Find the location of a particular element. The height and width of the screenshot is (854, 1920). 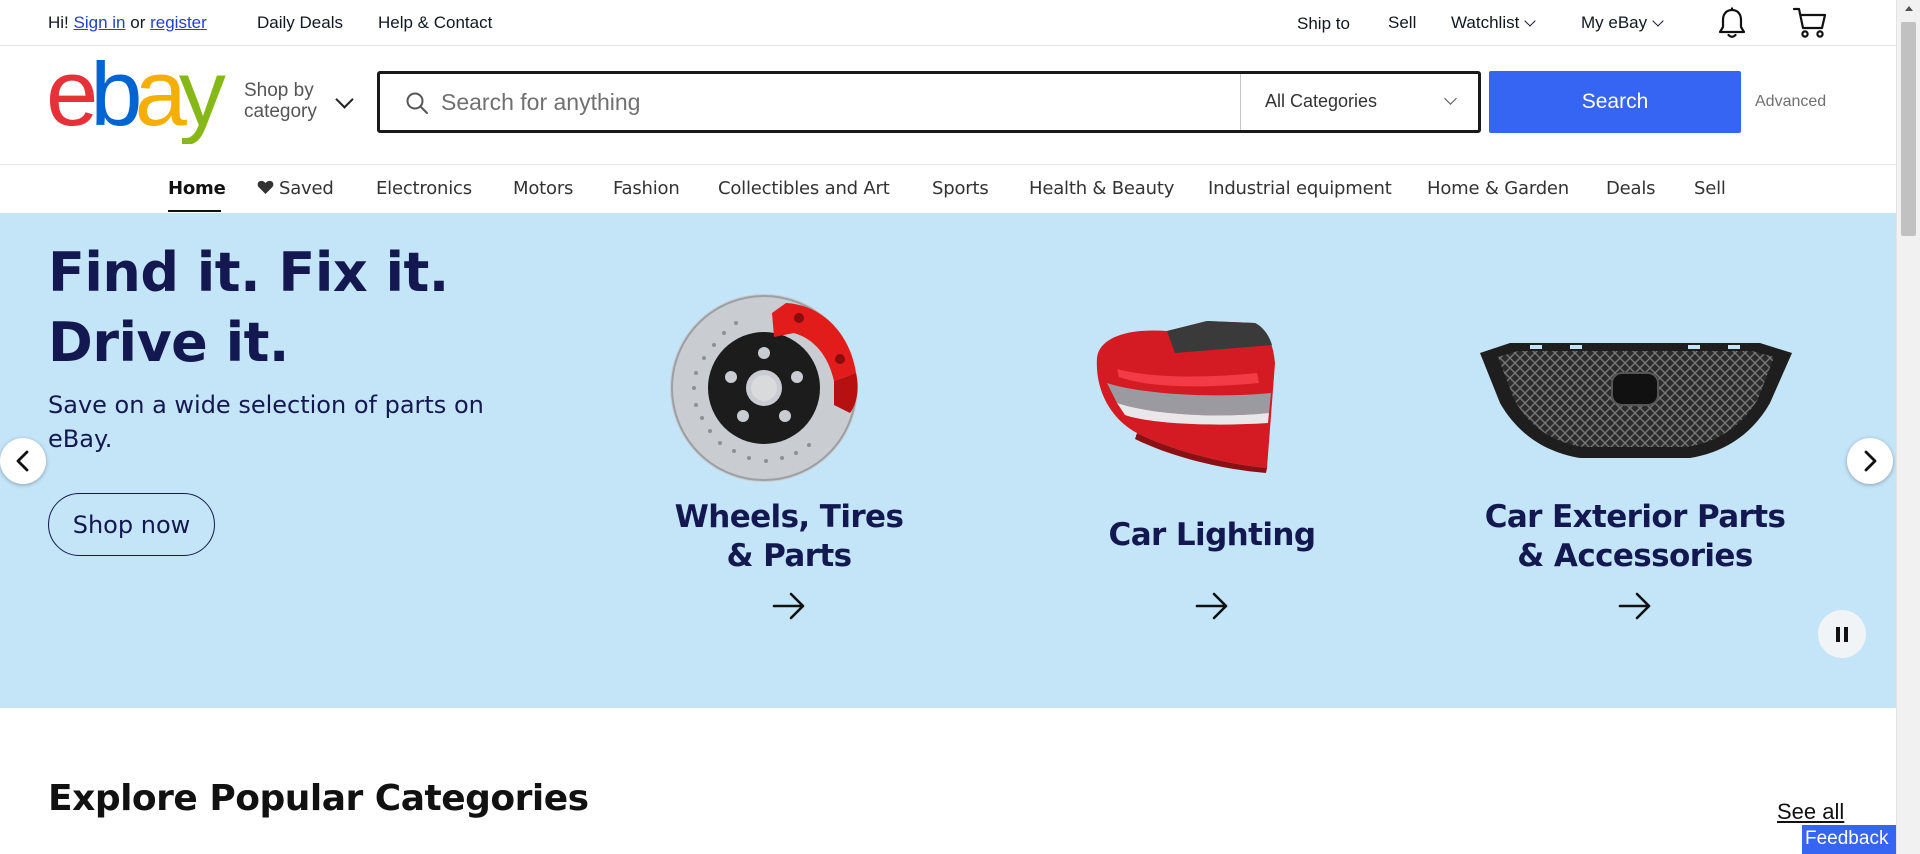

nav-item-collectibles-art: Collectibles and Art is located at coordinates (804, 188).